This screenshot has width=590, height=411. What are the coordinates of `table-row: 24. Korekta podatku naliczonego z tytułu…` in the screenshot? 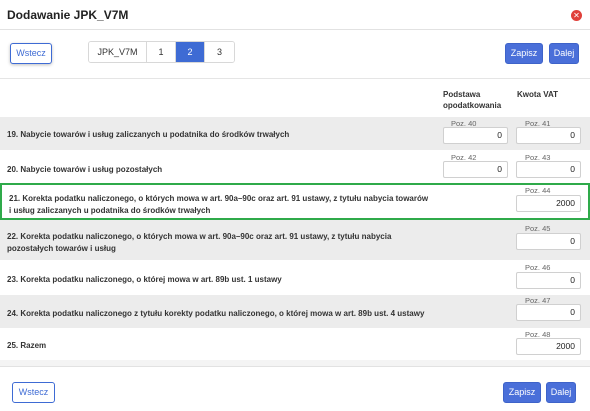 It's located at (295, 311).